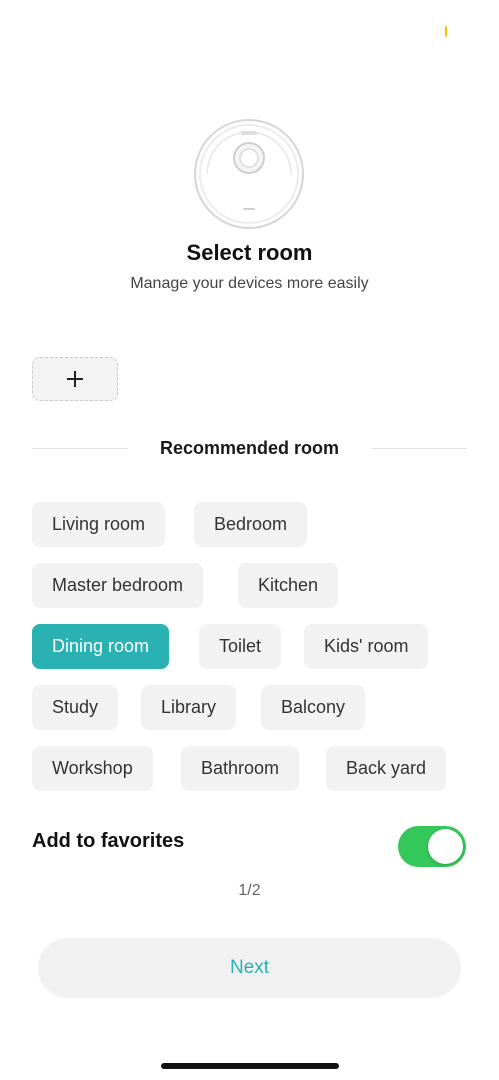 The image size is (499, 1080). Describe the element at coordinates (250, 1066) in the screenshot. I see `home-indicator` at that location.